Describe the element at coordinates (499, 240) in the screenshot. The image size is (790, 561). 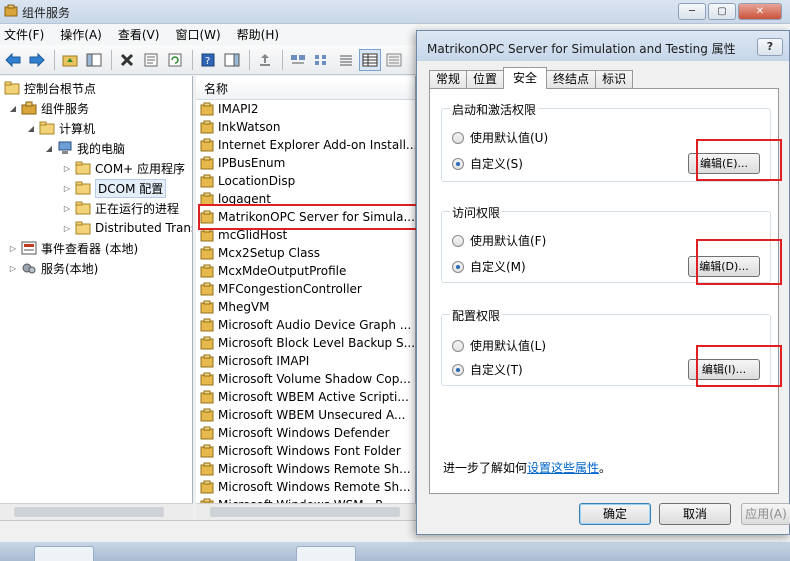
I see `access-default-radio-row: 使用默认值(F)` at that location.